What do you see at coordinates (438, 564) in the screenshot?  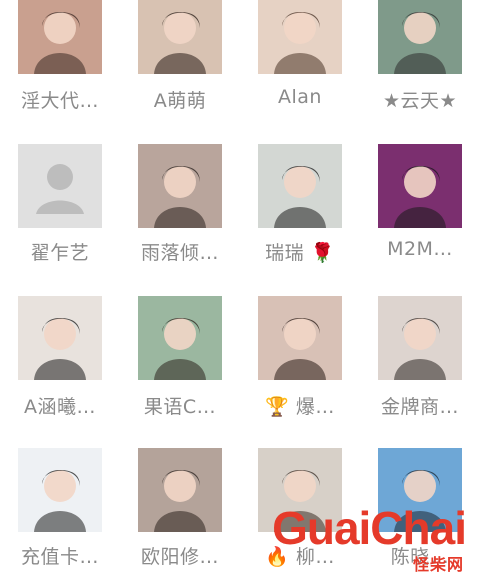 I see `watermark-subtitle: 怪柴网` at bounding box center [438, 564].